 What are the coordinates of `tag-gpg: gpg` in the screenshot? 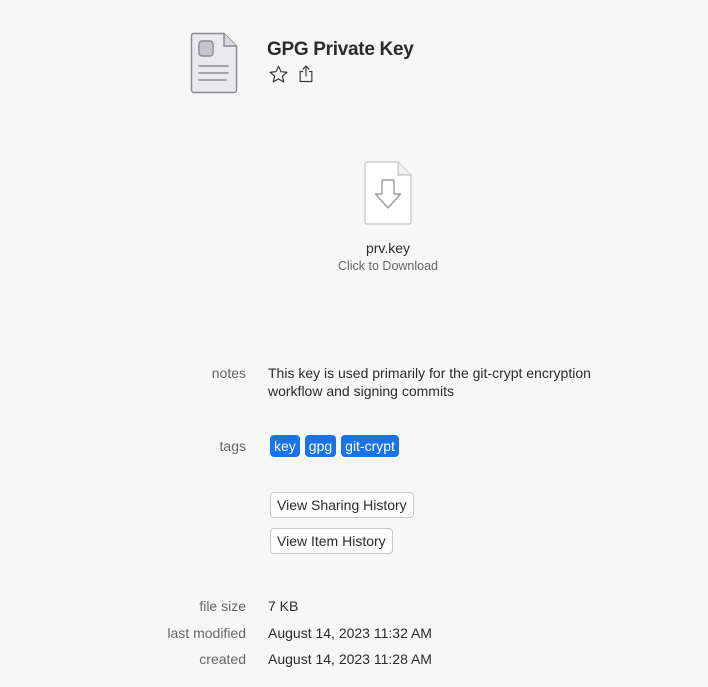 It's located at (320, 446).